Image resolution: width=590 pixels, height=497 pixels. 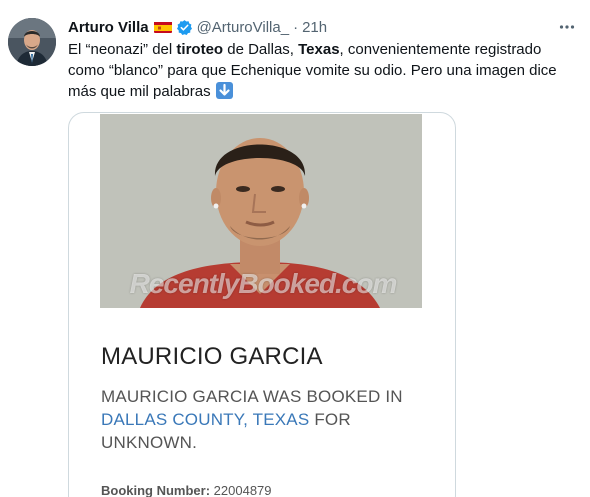 I want to click on bold-texas: Texas, so click(x=319, y=49).